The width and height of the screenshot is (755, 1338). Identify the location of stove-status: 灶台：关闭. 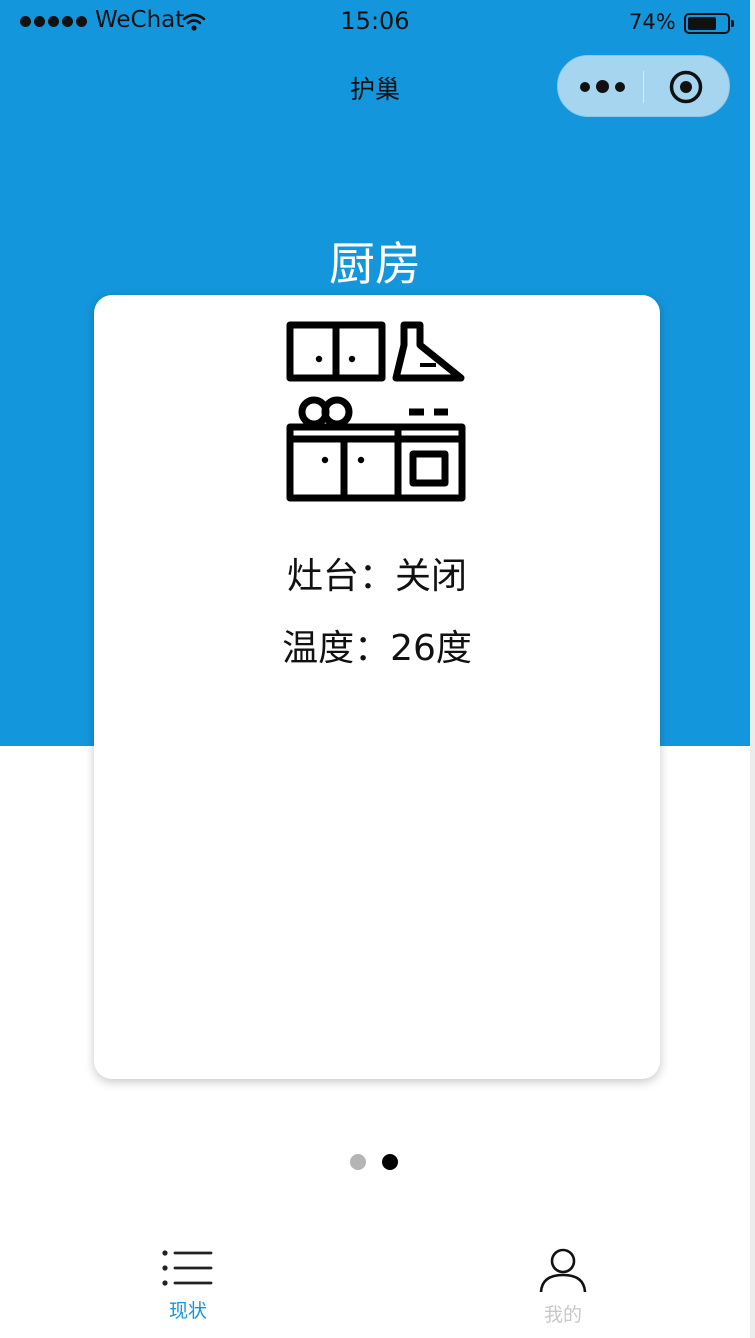
(377, 573).